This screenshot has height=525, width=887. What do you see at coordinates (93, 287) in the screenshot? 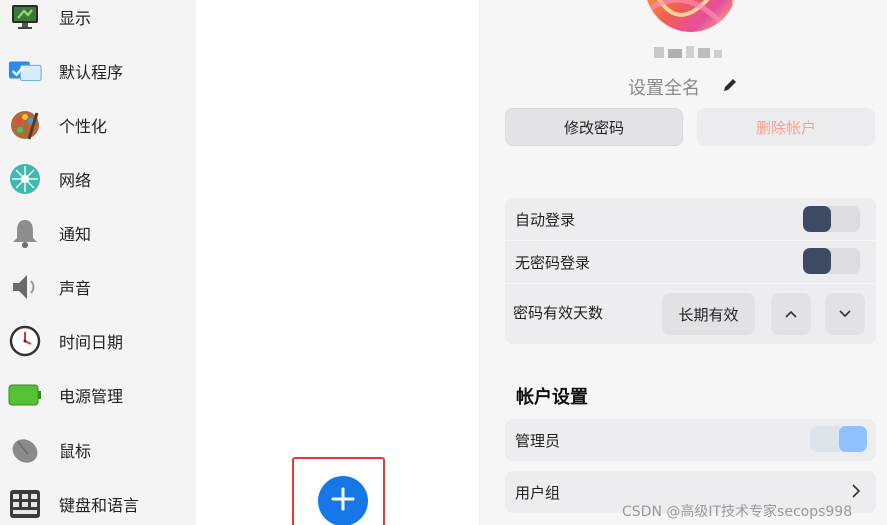
I see `sidebar-item-sound: 声音` at bounding box center [93, 287].